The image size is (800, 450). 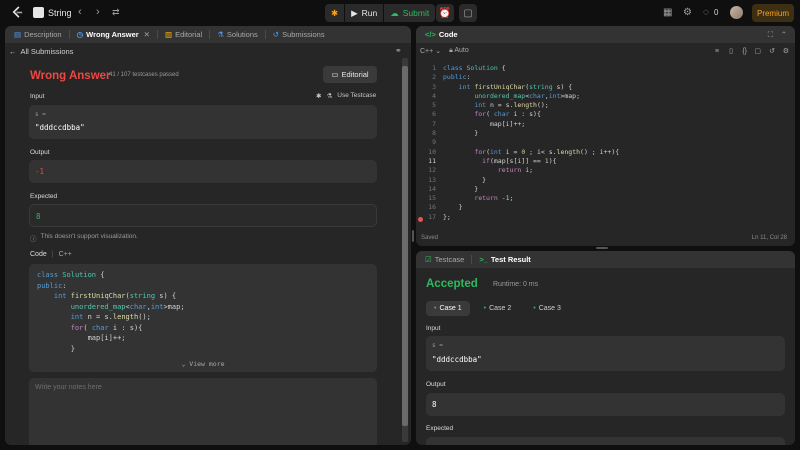 What do you see at coordinates (65, 254) in the screenshot?
I see `code-header-language: C++` at bounding box center [65, 254].